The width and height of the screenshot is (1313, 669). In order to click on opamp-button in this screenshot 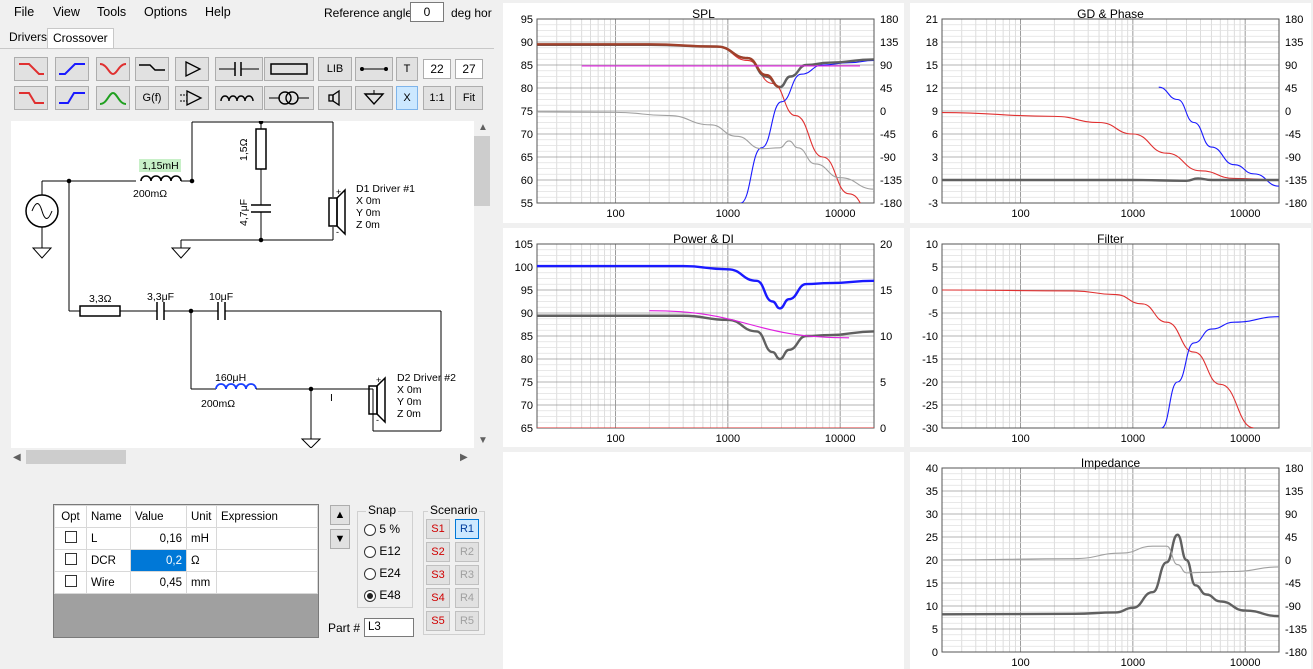, I will do `click(192, 98)`.